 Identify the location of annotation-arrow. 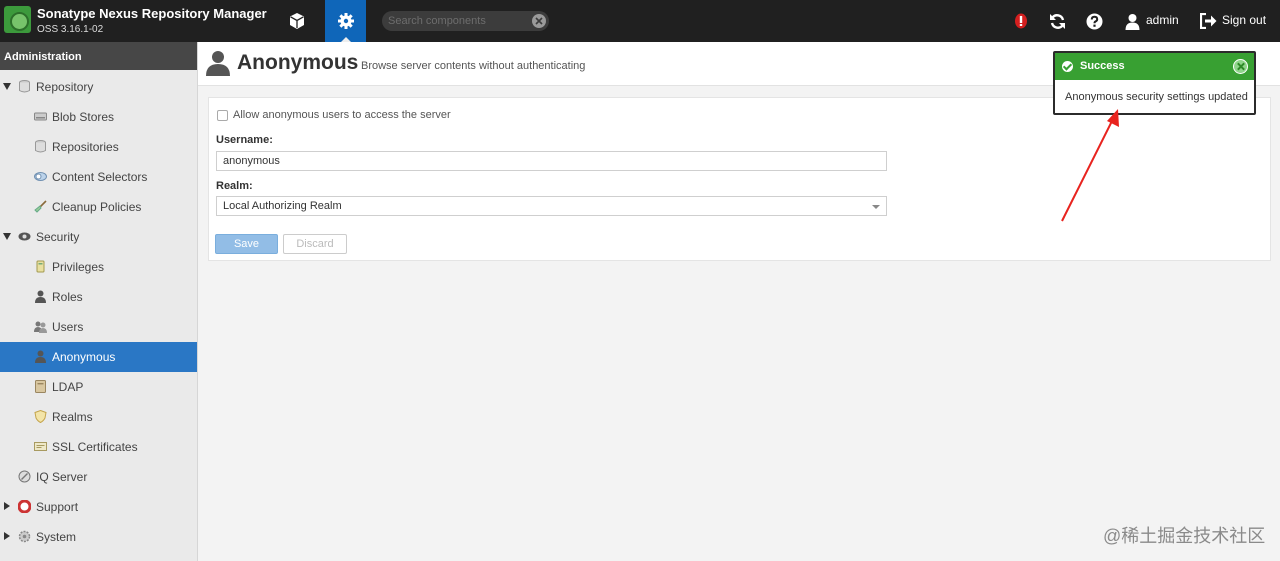
(1090, 165).